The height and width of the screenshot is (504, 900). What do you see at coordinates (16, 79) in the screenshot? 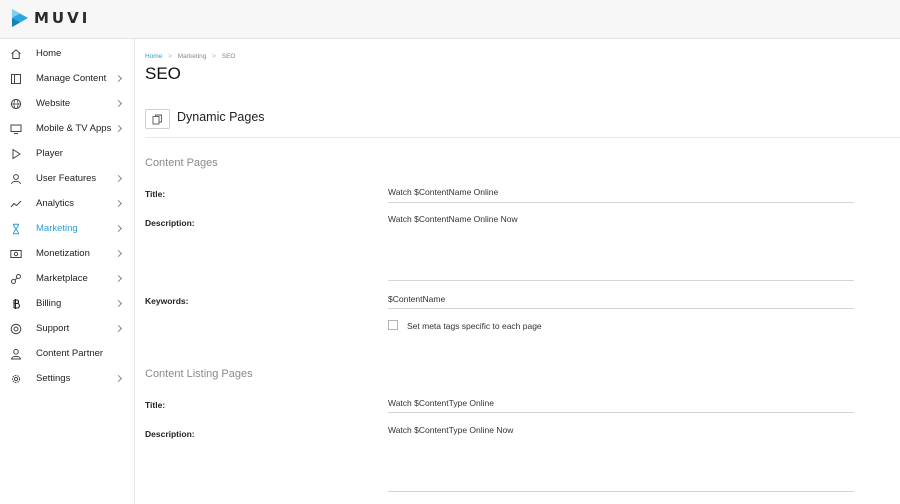
I see `content-icon` at bounding box center [16, 79].